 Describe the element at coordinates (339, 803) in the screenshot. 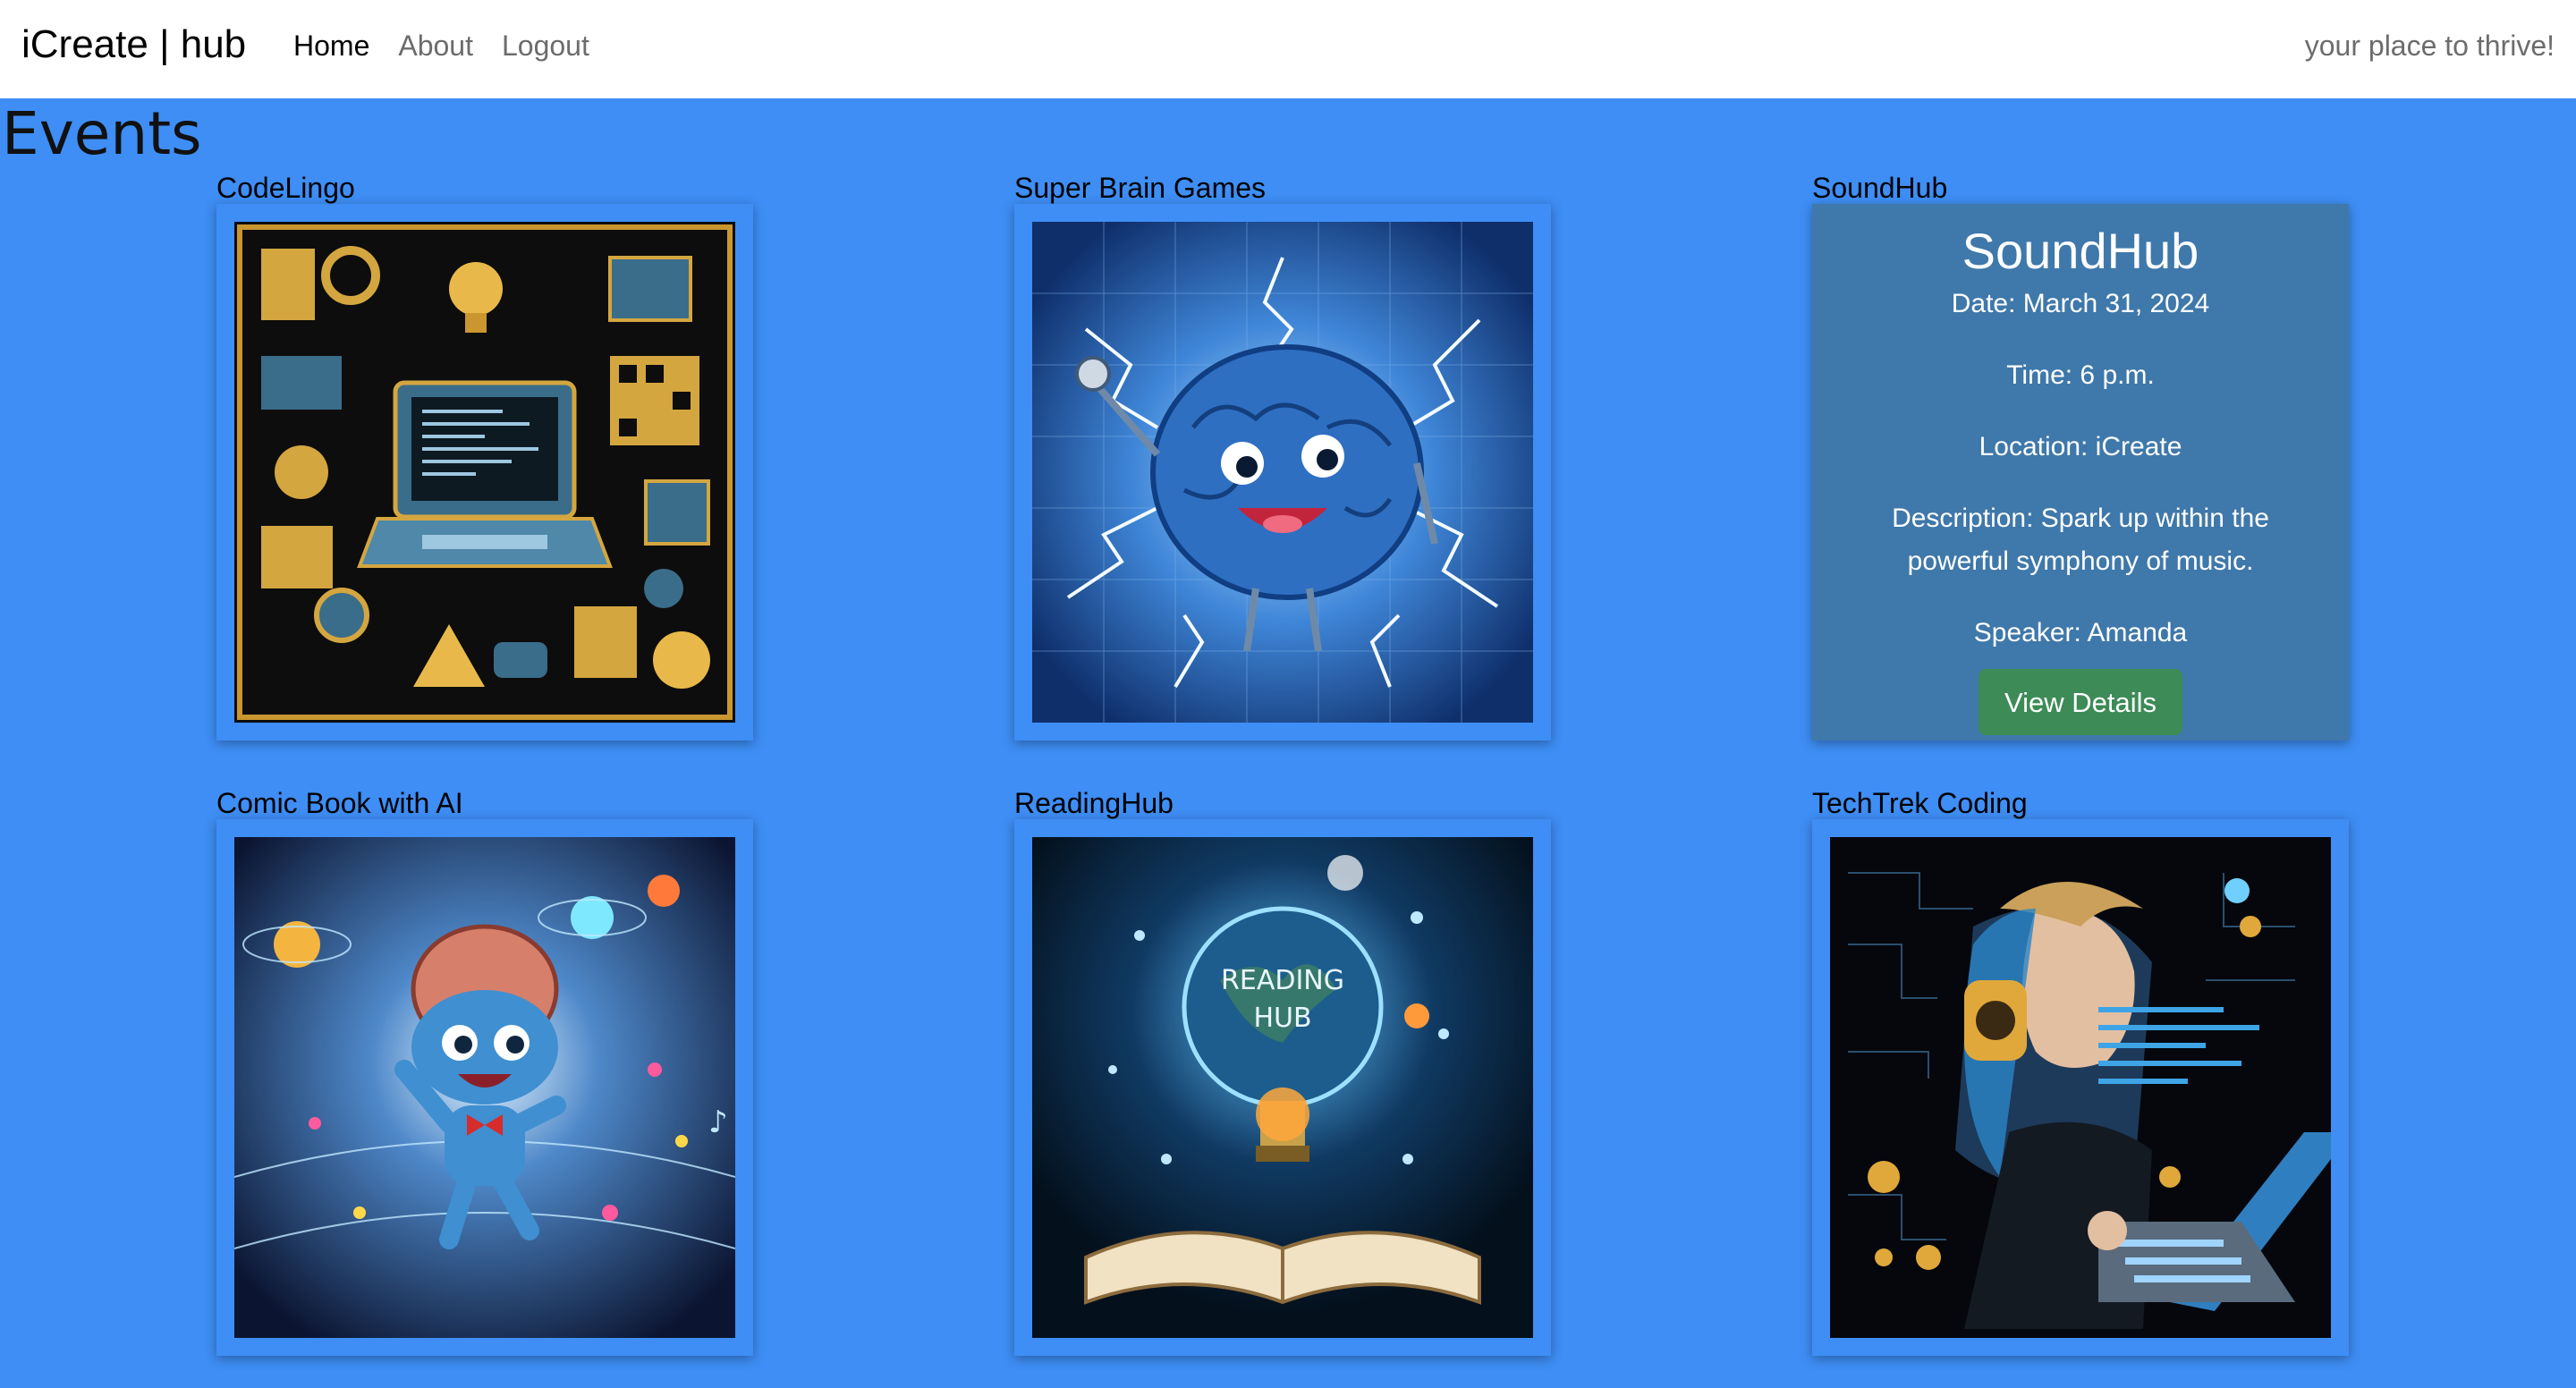

I see `event-title: Comic Book with AI` at that location.